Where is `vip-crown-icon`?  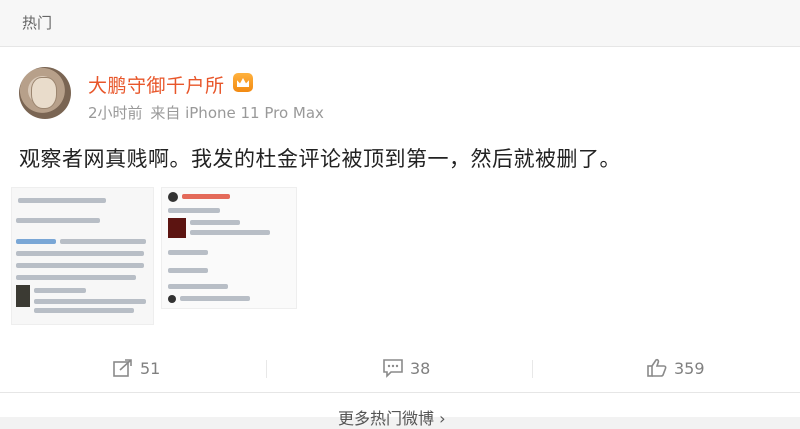 vip-crown-icon is located at coordinates (243, 82).